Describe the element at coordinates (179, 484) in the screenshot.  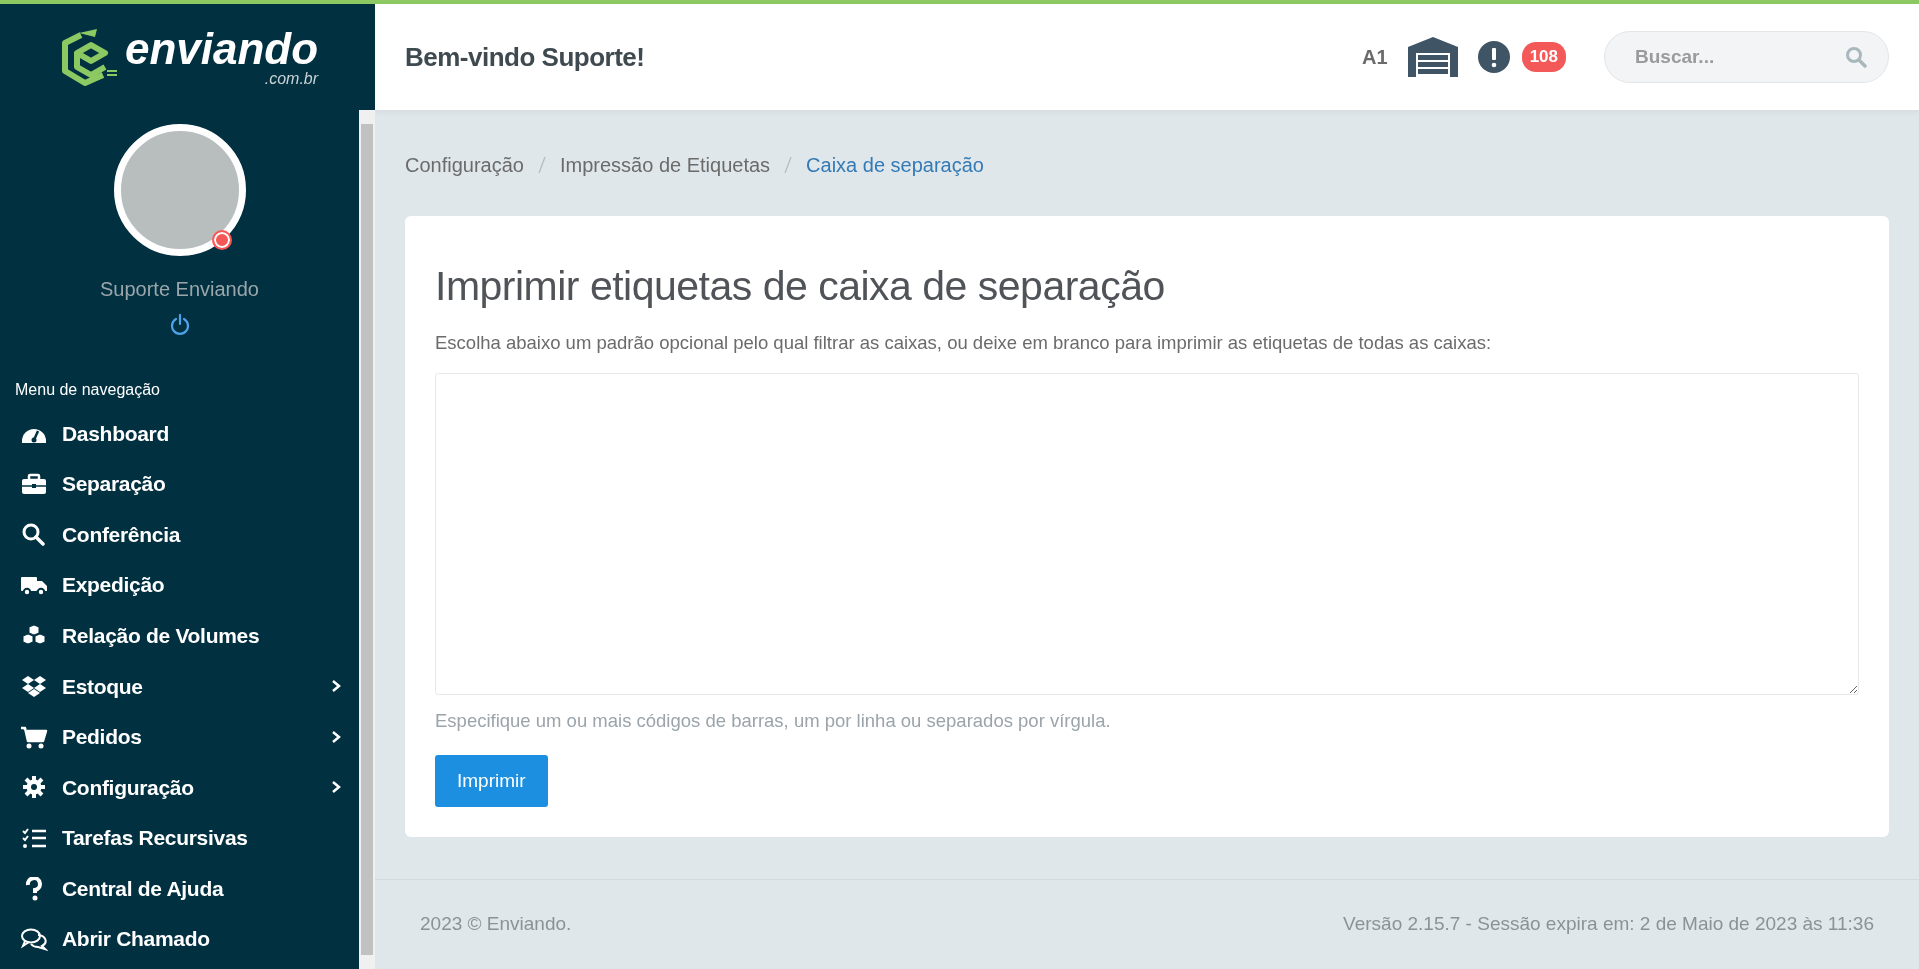
I see `sidebar-item: Separação` at that location.